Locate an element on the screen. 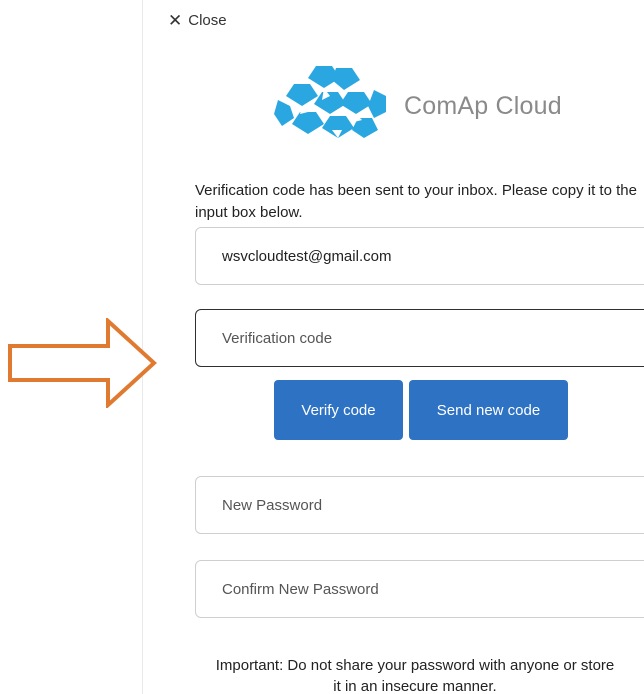  verification-code-input is located at coordinates (419, 338).